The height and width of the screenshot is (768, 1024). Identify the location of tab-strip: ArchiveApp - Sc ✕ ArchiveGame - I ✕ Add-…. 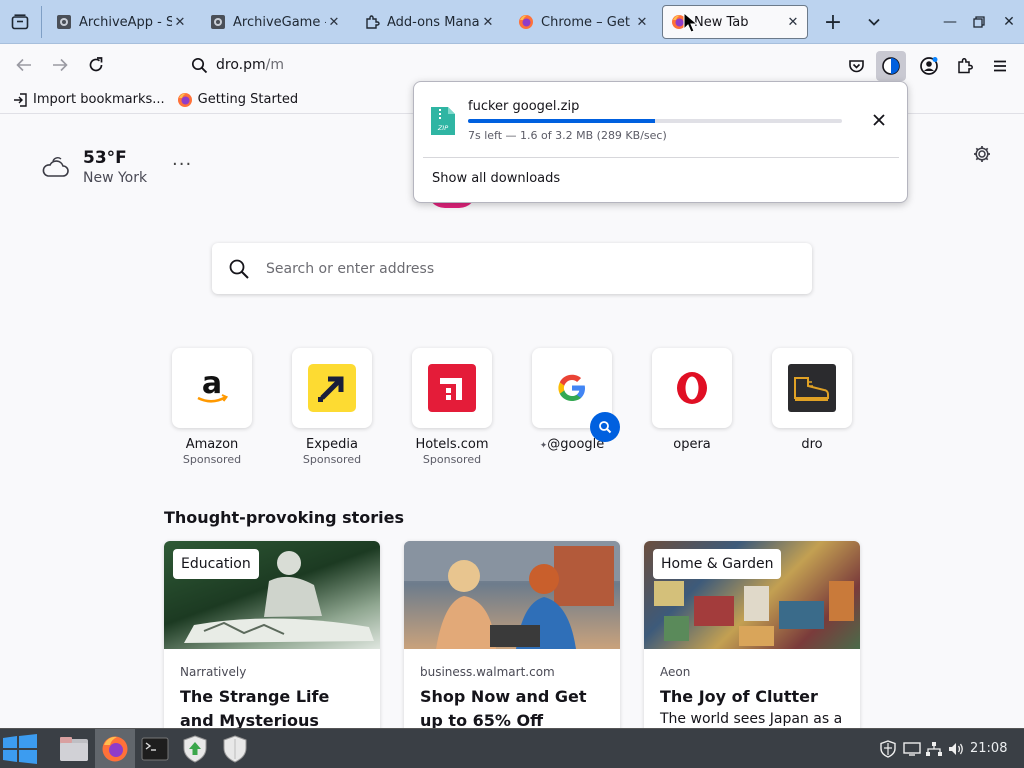
(512, 22).